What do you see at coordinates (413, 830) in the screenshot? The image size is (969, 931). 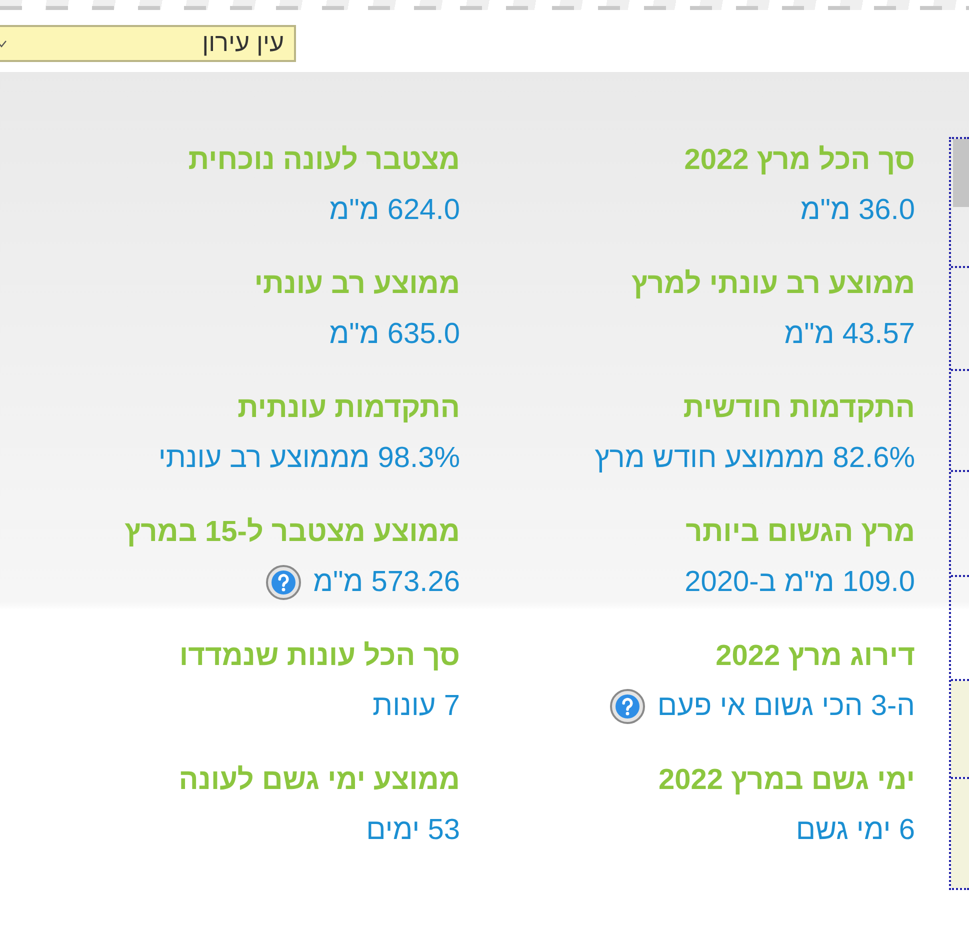 I see `stat-value: 53 ימים` at bounding box center [413, 830].